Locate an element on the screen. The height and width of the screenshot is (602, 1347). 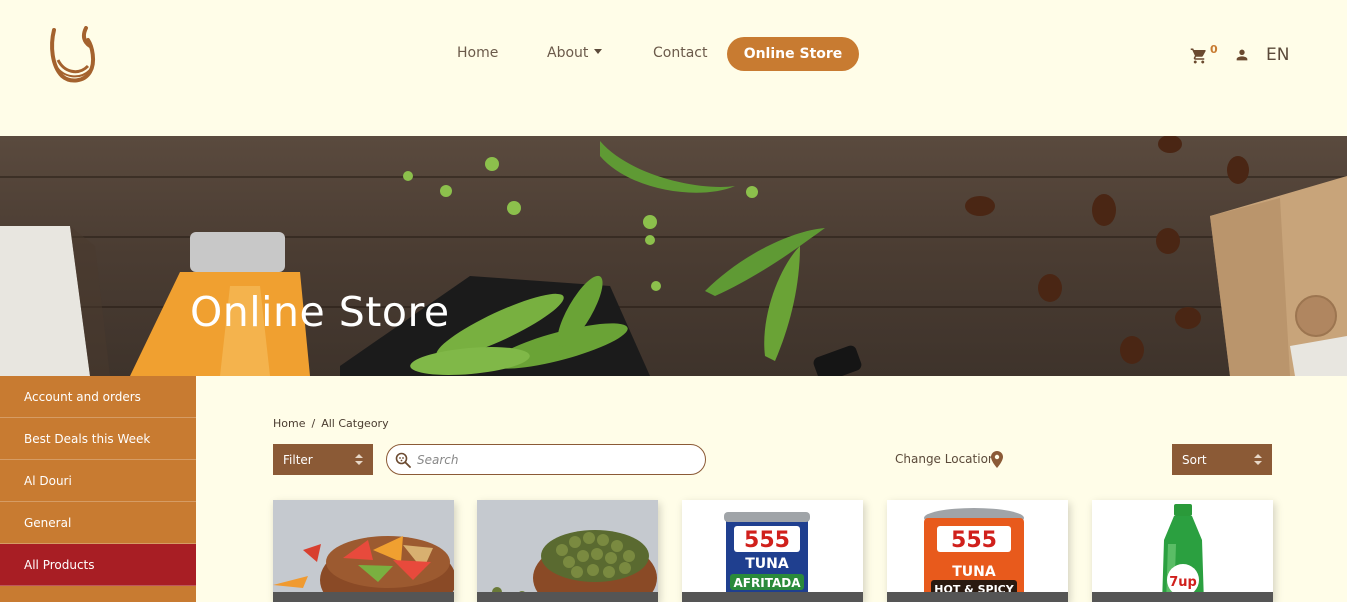
nav-online-store-button: Online Store is located at coordinates (793, 54).